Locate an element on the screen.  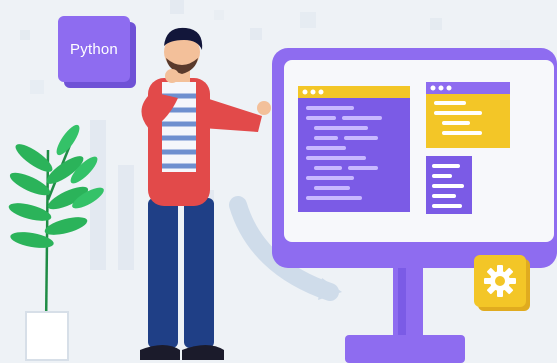
gear-tile is located at coordinates (500, 281).